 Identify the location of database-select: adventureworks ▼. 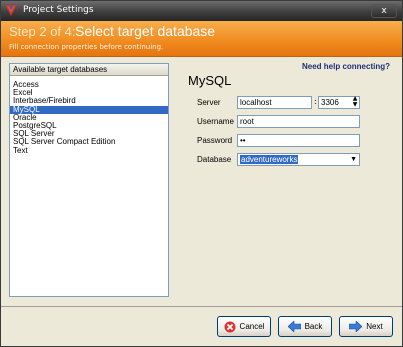
(298, 159).